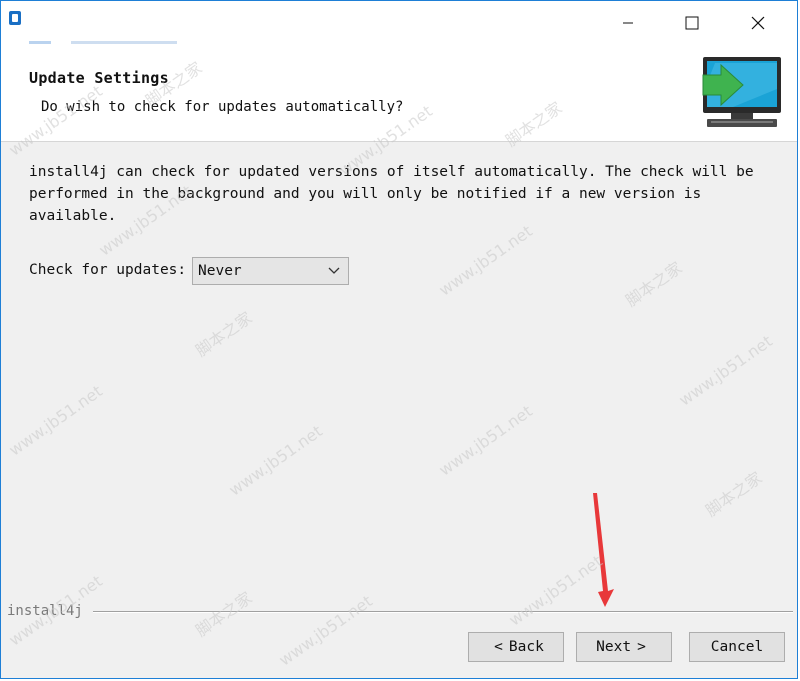 This screenshot has width=800, height=681. Describe the element at coordinates (220, 271) in the screenshot. I see `select-value: Never` at that location.